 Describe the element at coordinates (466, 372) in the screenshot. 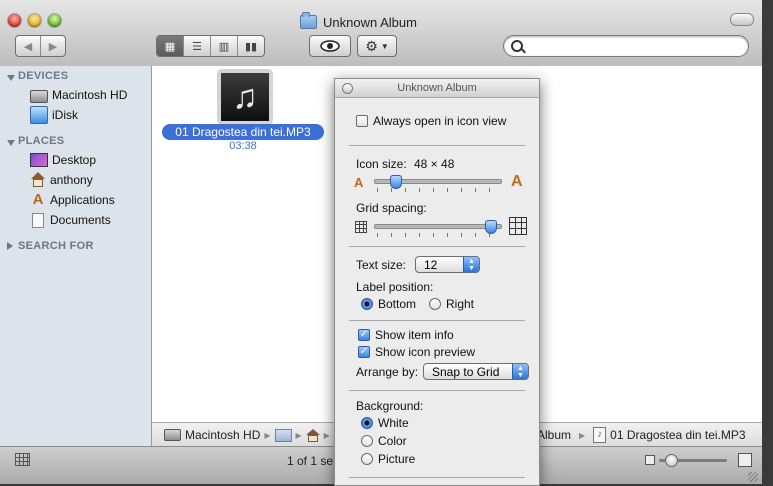

I see `arrange-by-value: Snap to Grid` at that location.